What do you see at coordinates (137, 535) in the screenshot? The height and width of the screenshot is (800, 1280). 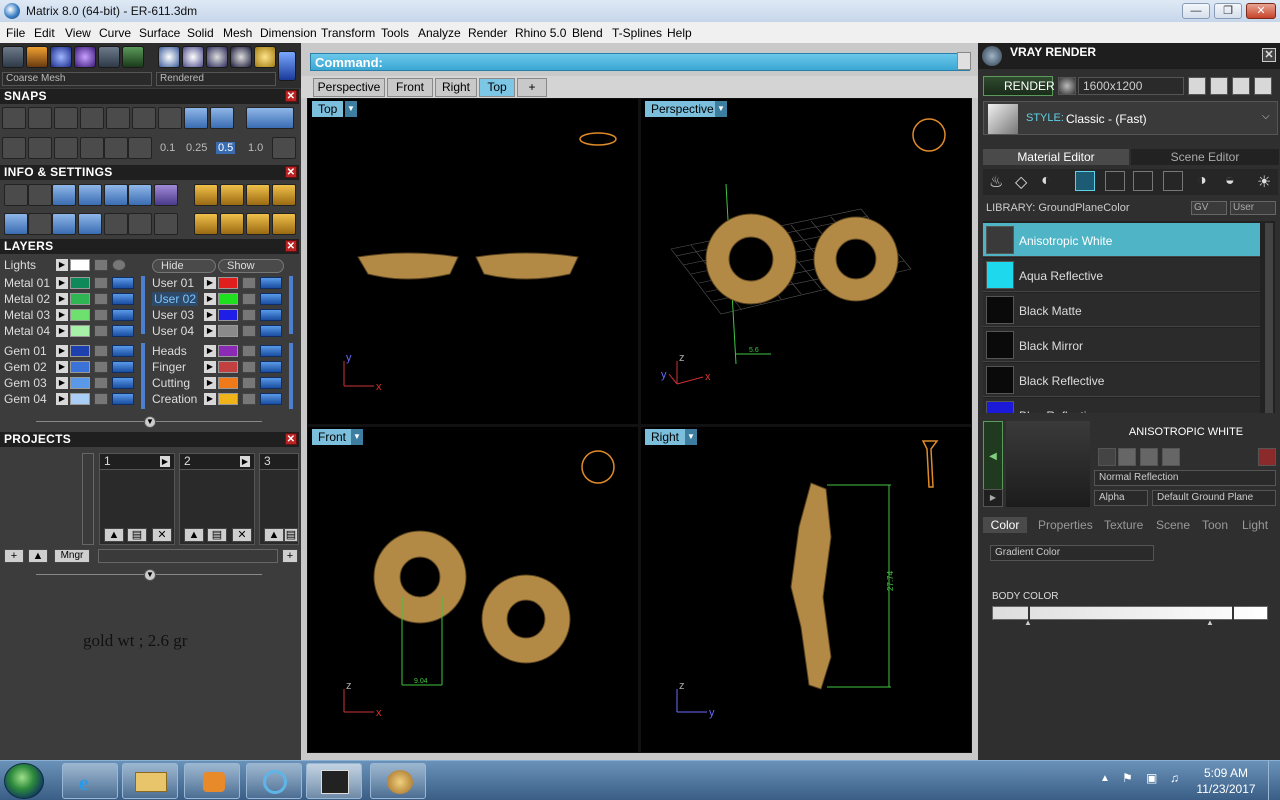 I see `project-1-save-icon: ▤` at bounding box center [137, 535].